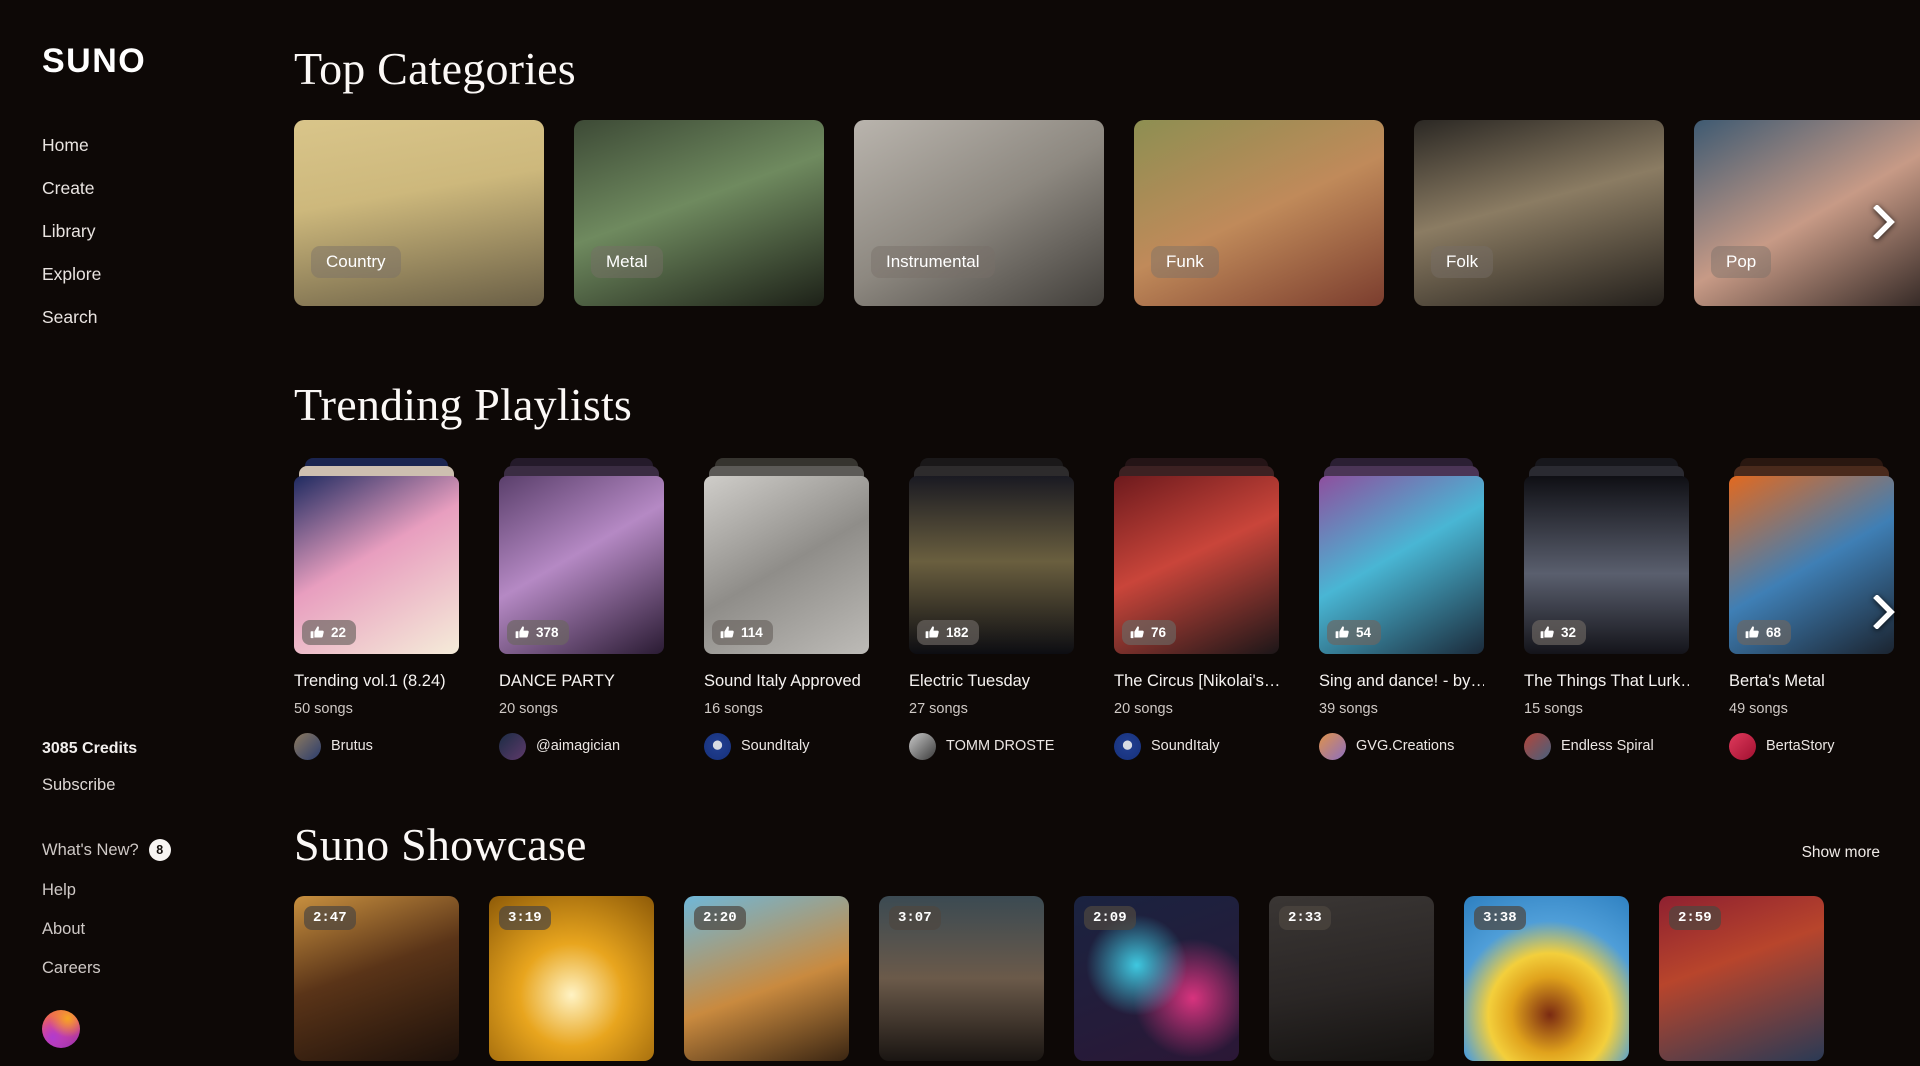  Describe the element at coordinates (123, 317) in the screenshot. I see `sidebar-item-search: Search` at that location.